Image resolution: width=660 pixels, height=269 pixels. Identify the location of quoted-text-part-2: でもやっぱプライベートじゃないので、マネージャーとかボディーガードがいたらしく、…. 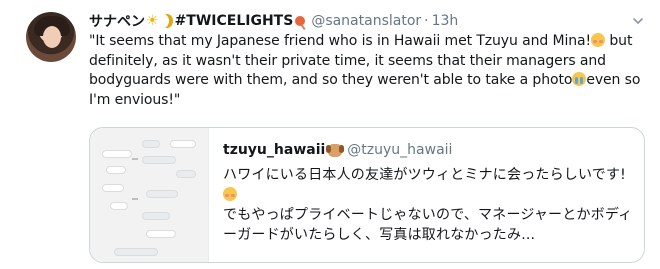
(428, 225).